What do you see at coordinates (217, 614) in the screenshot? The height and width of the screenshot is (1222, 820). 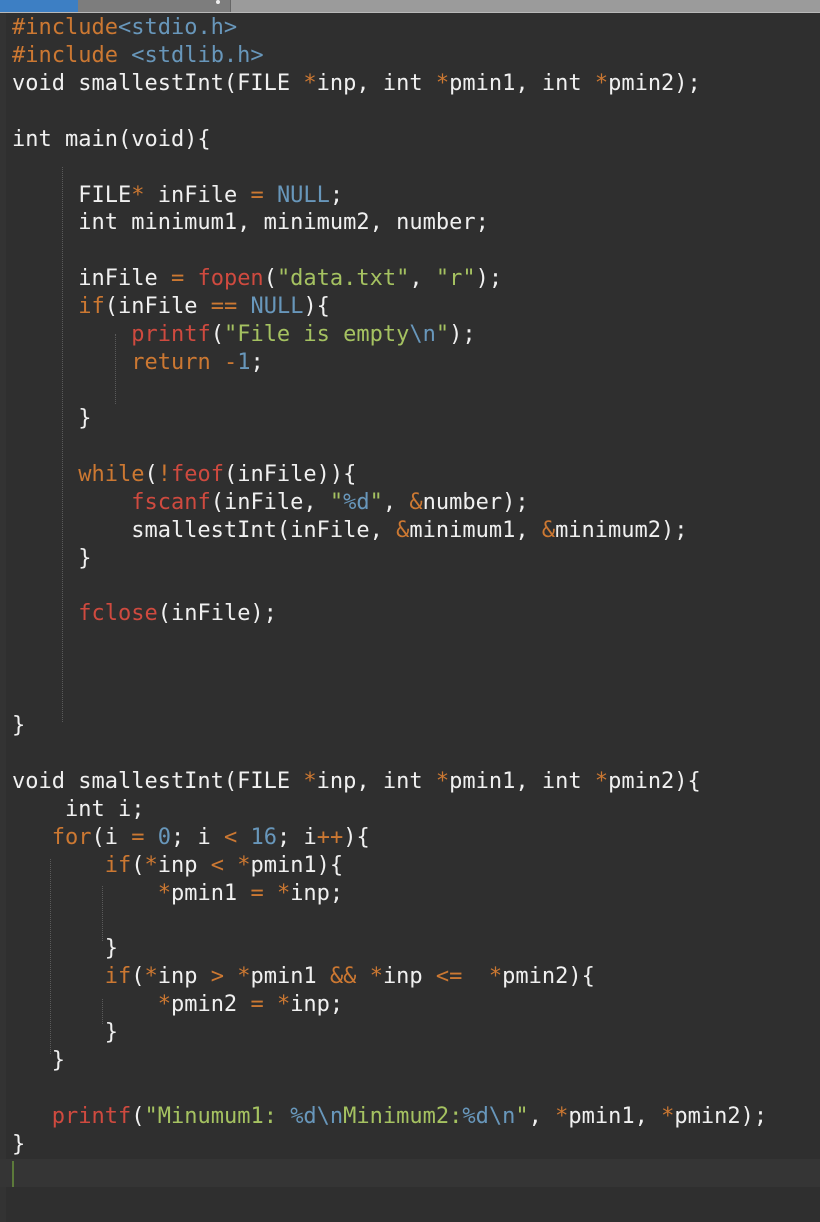 I see `code-token: (inFile);` at bounding box center [217, 614].